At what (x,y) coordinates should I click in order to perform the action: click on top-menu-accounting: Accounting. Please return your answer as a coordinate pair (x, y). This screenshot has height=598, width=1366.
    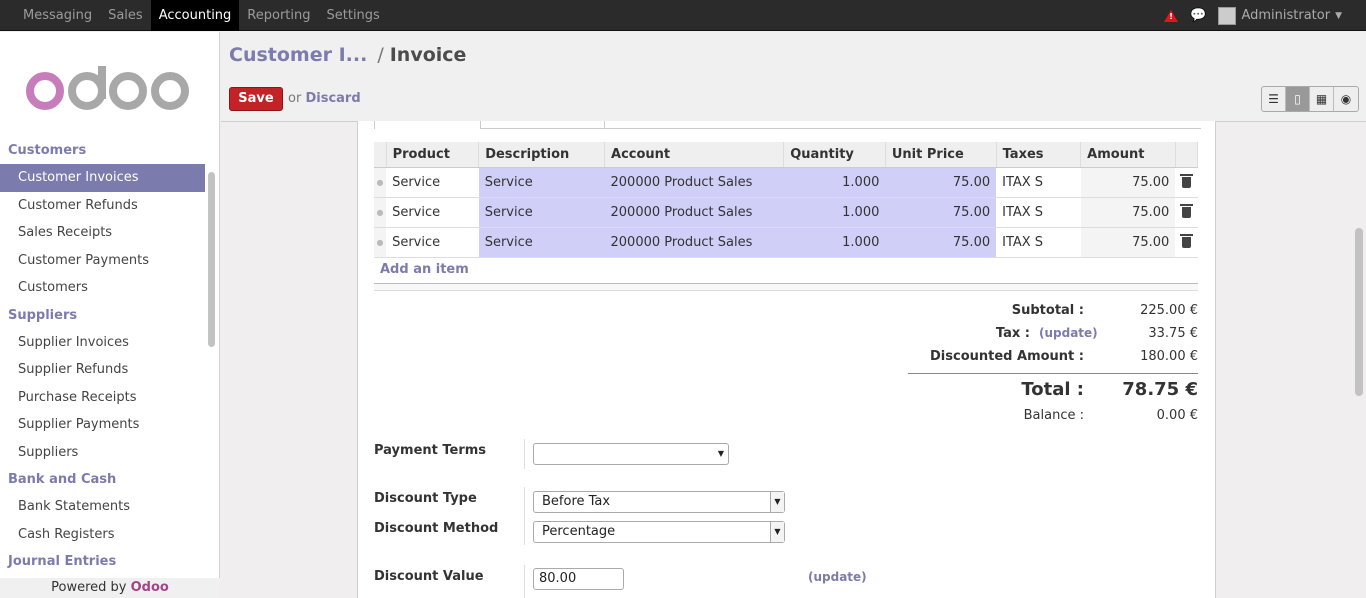
    Looking at the image, I should click on (195, 15).